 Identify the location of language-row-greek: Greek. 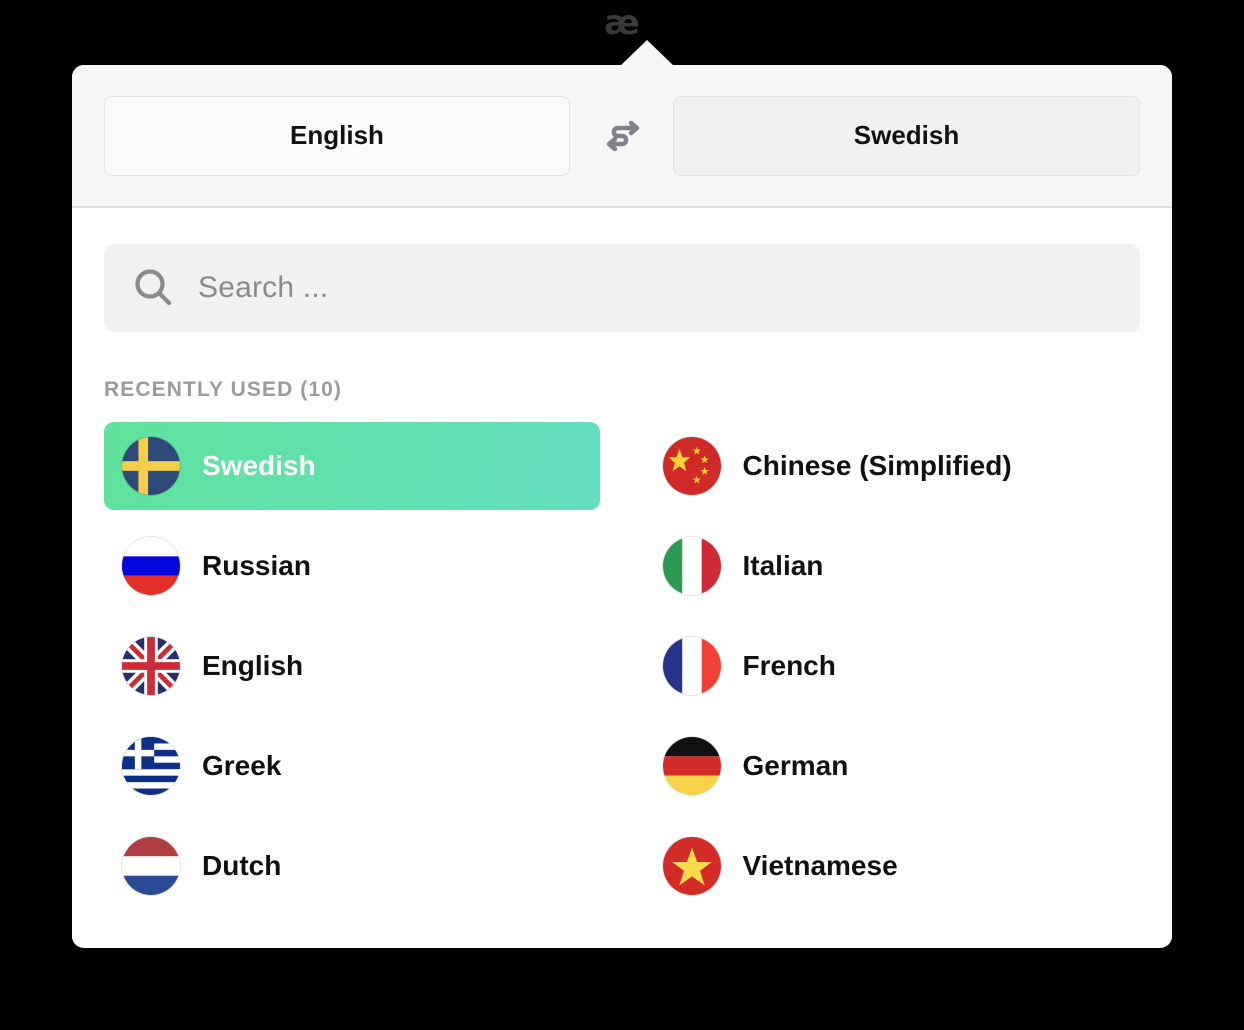
(352, 766).